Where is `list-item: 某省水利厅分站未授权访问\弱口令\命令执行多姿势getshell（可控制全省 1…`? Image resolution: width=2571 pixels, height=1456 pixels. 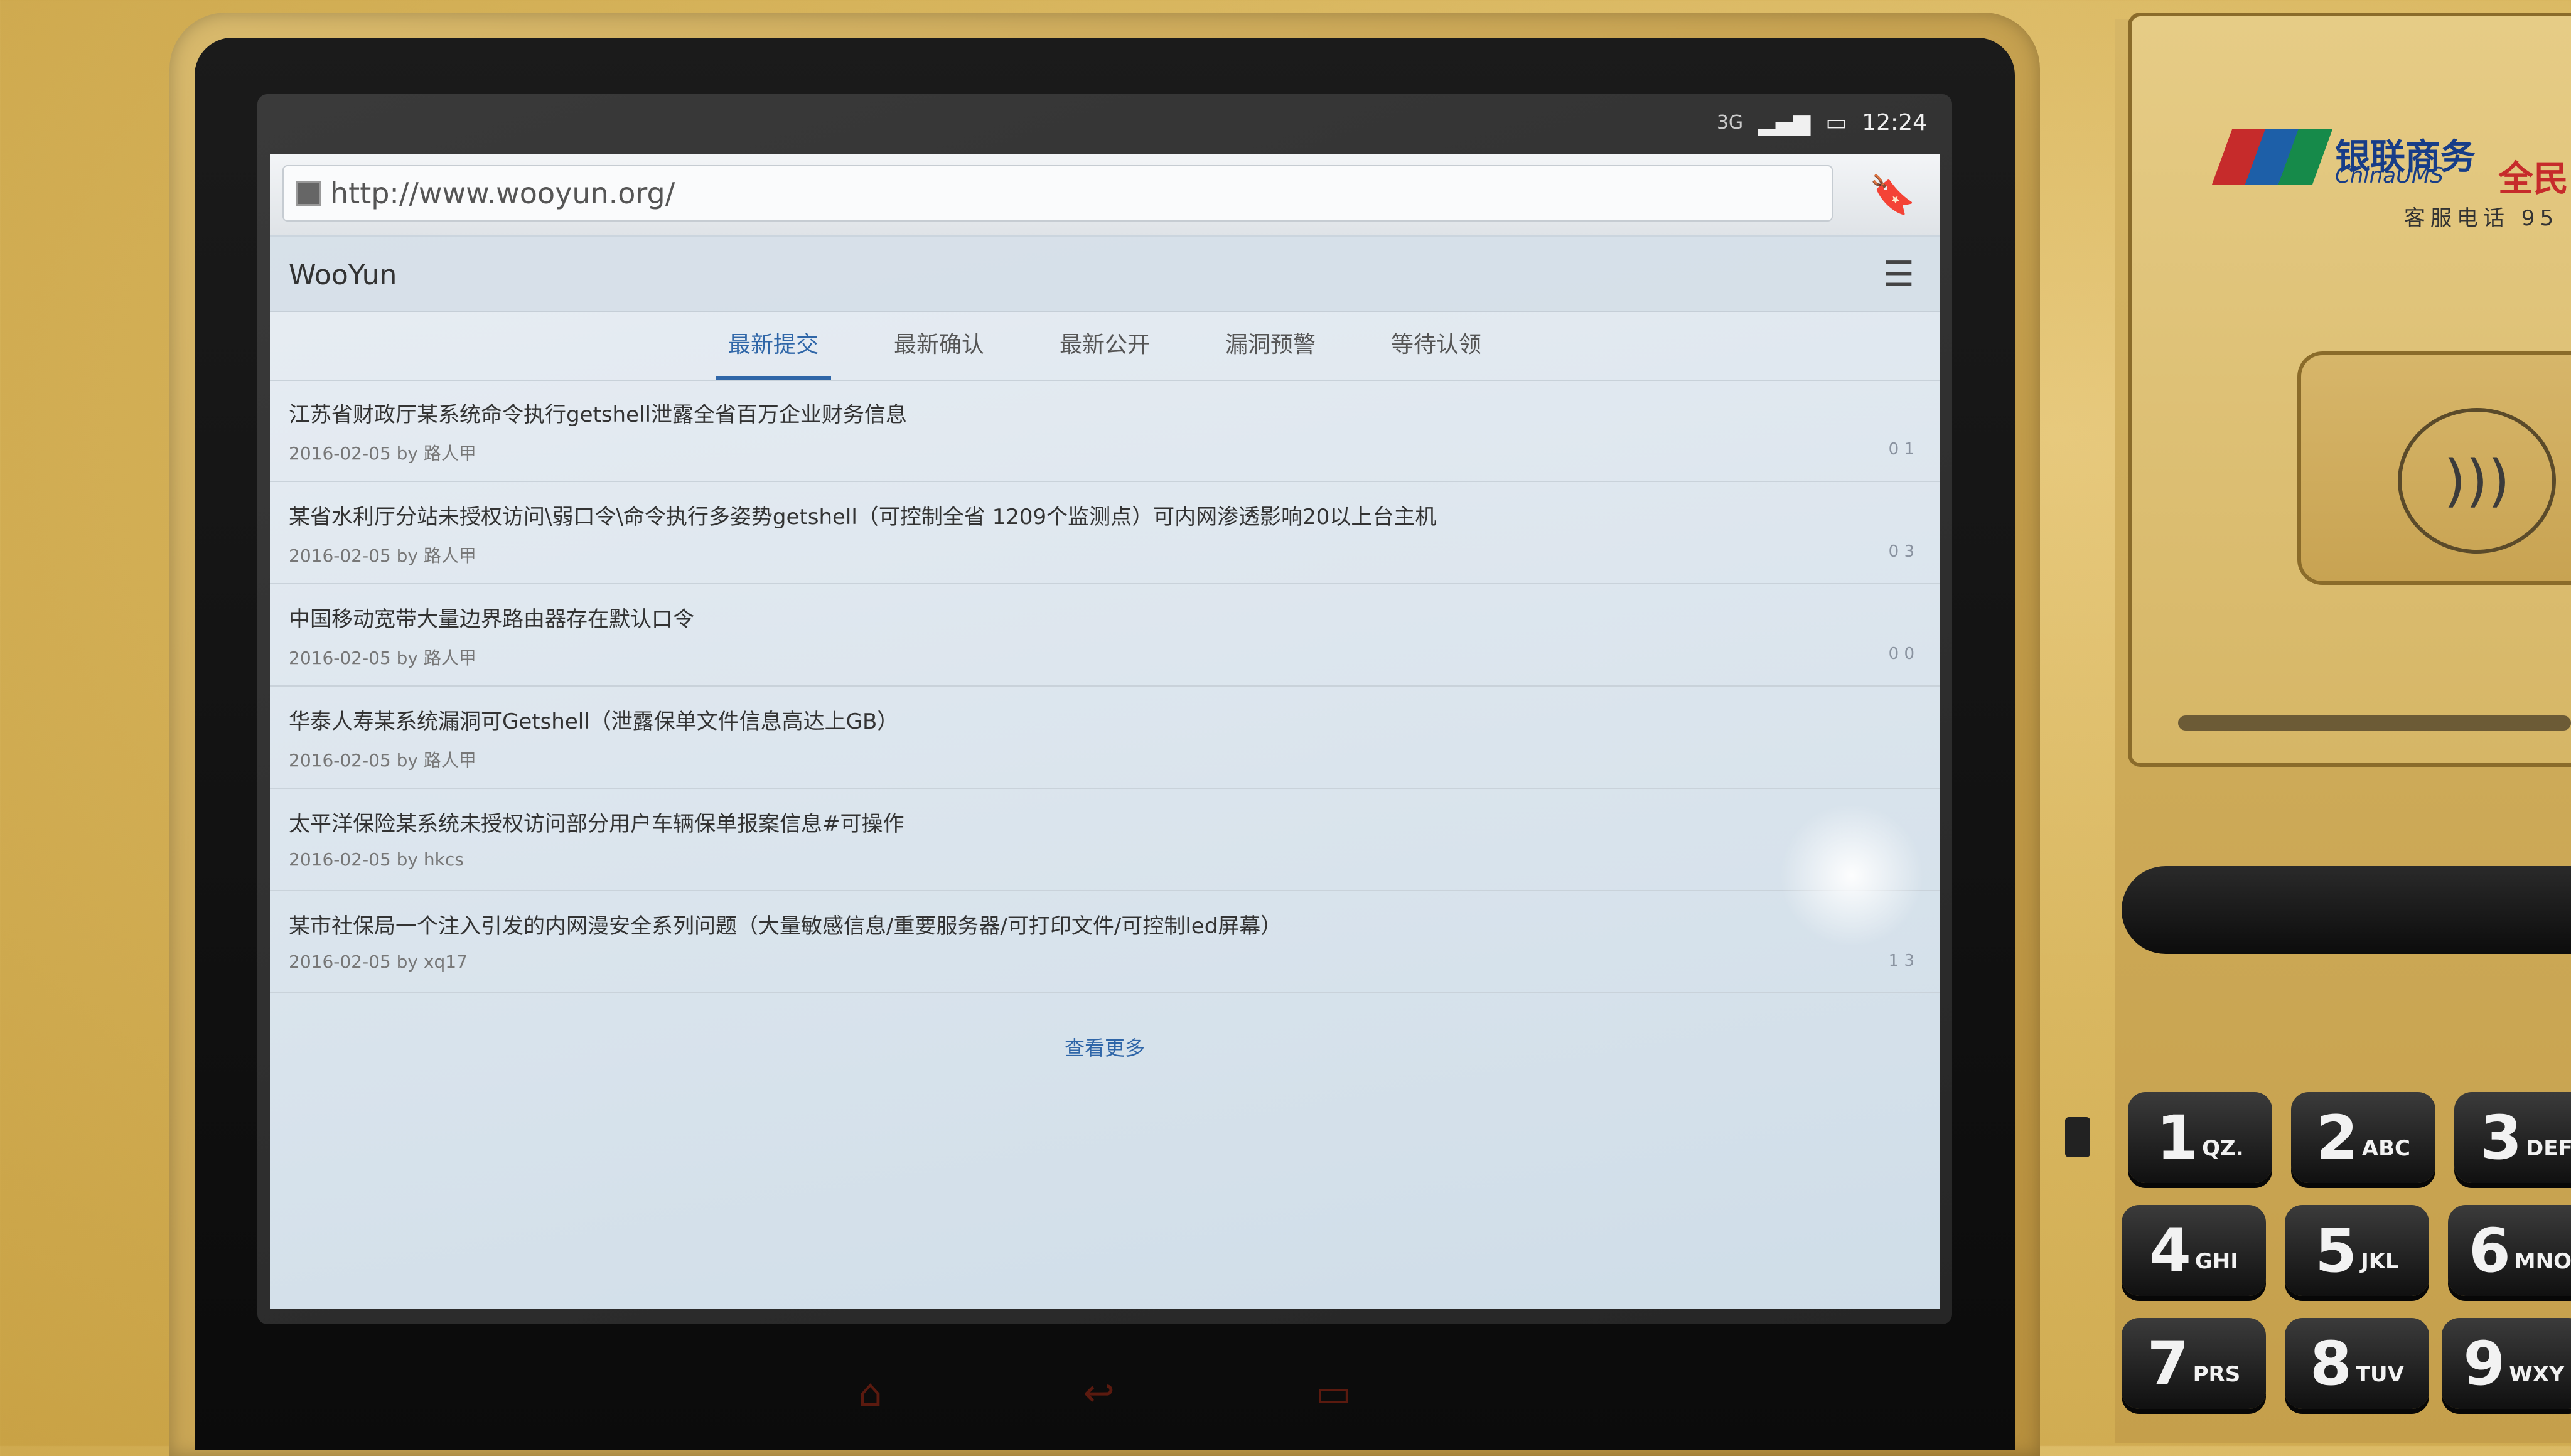 list-item: 某省水利厅分站未授权访问\弱口令\命令执行多姿势getshell（可控制全省 1… is located at coordinates (1105, 533).